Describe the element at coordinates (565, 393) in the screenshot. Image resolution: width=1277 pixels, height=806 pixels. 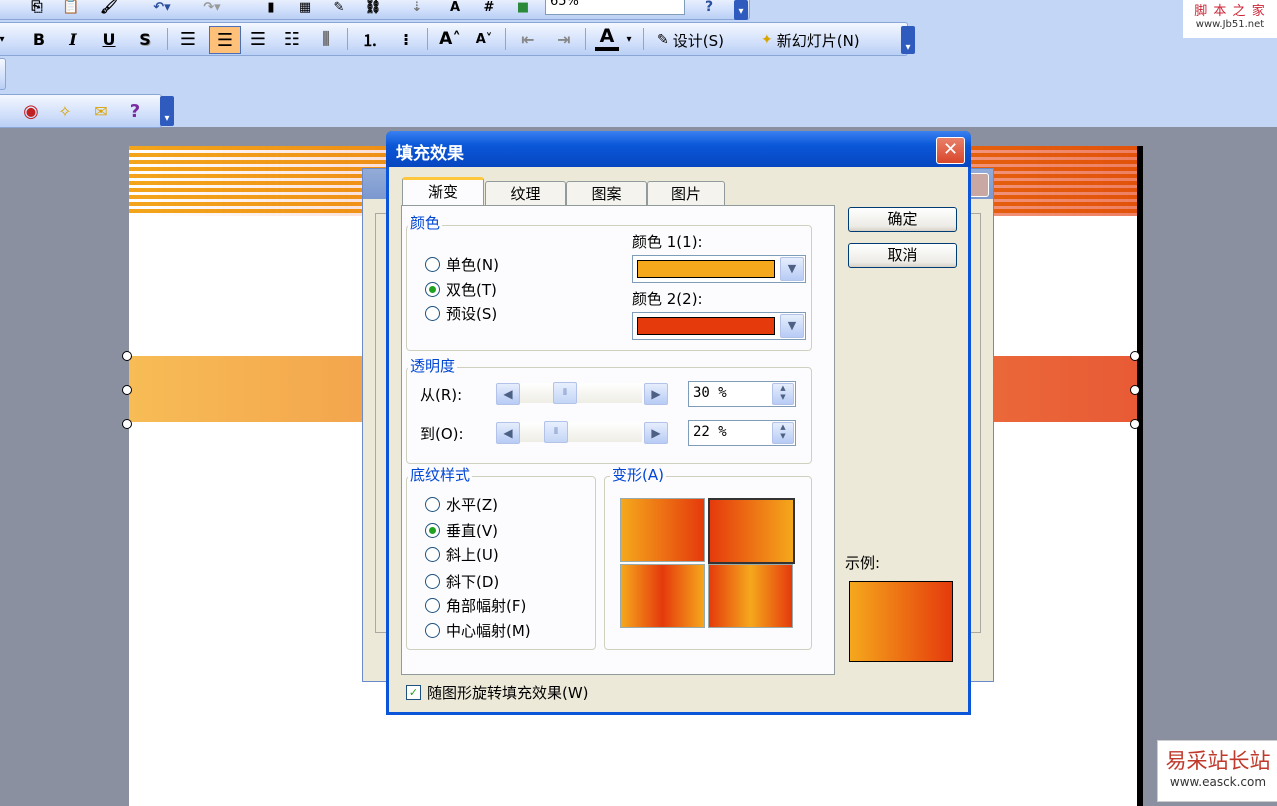
I see `from-slider-thumb: ⦀` at that location.